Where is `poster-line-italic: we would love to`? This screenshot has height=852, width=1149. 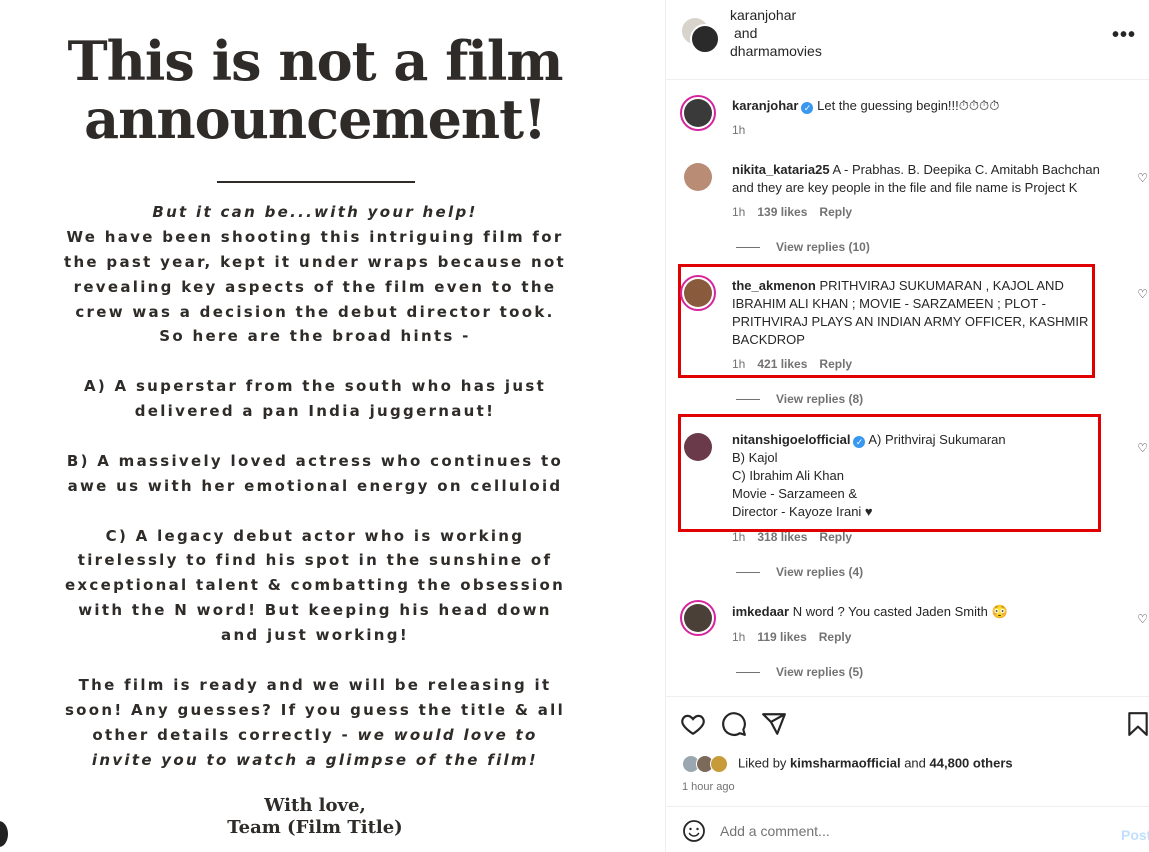
poster-line-italic: we would love to is located at coordinates (447, 734).